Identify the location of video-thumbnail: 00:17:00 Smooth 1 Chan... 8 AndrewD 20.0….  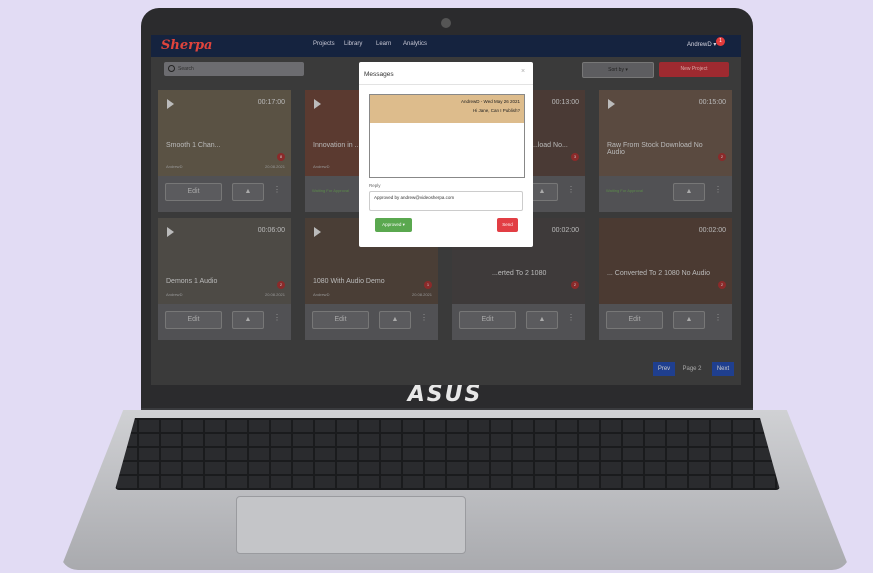
(224, 133).